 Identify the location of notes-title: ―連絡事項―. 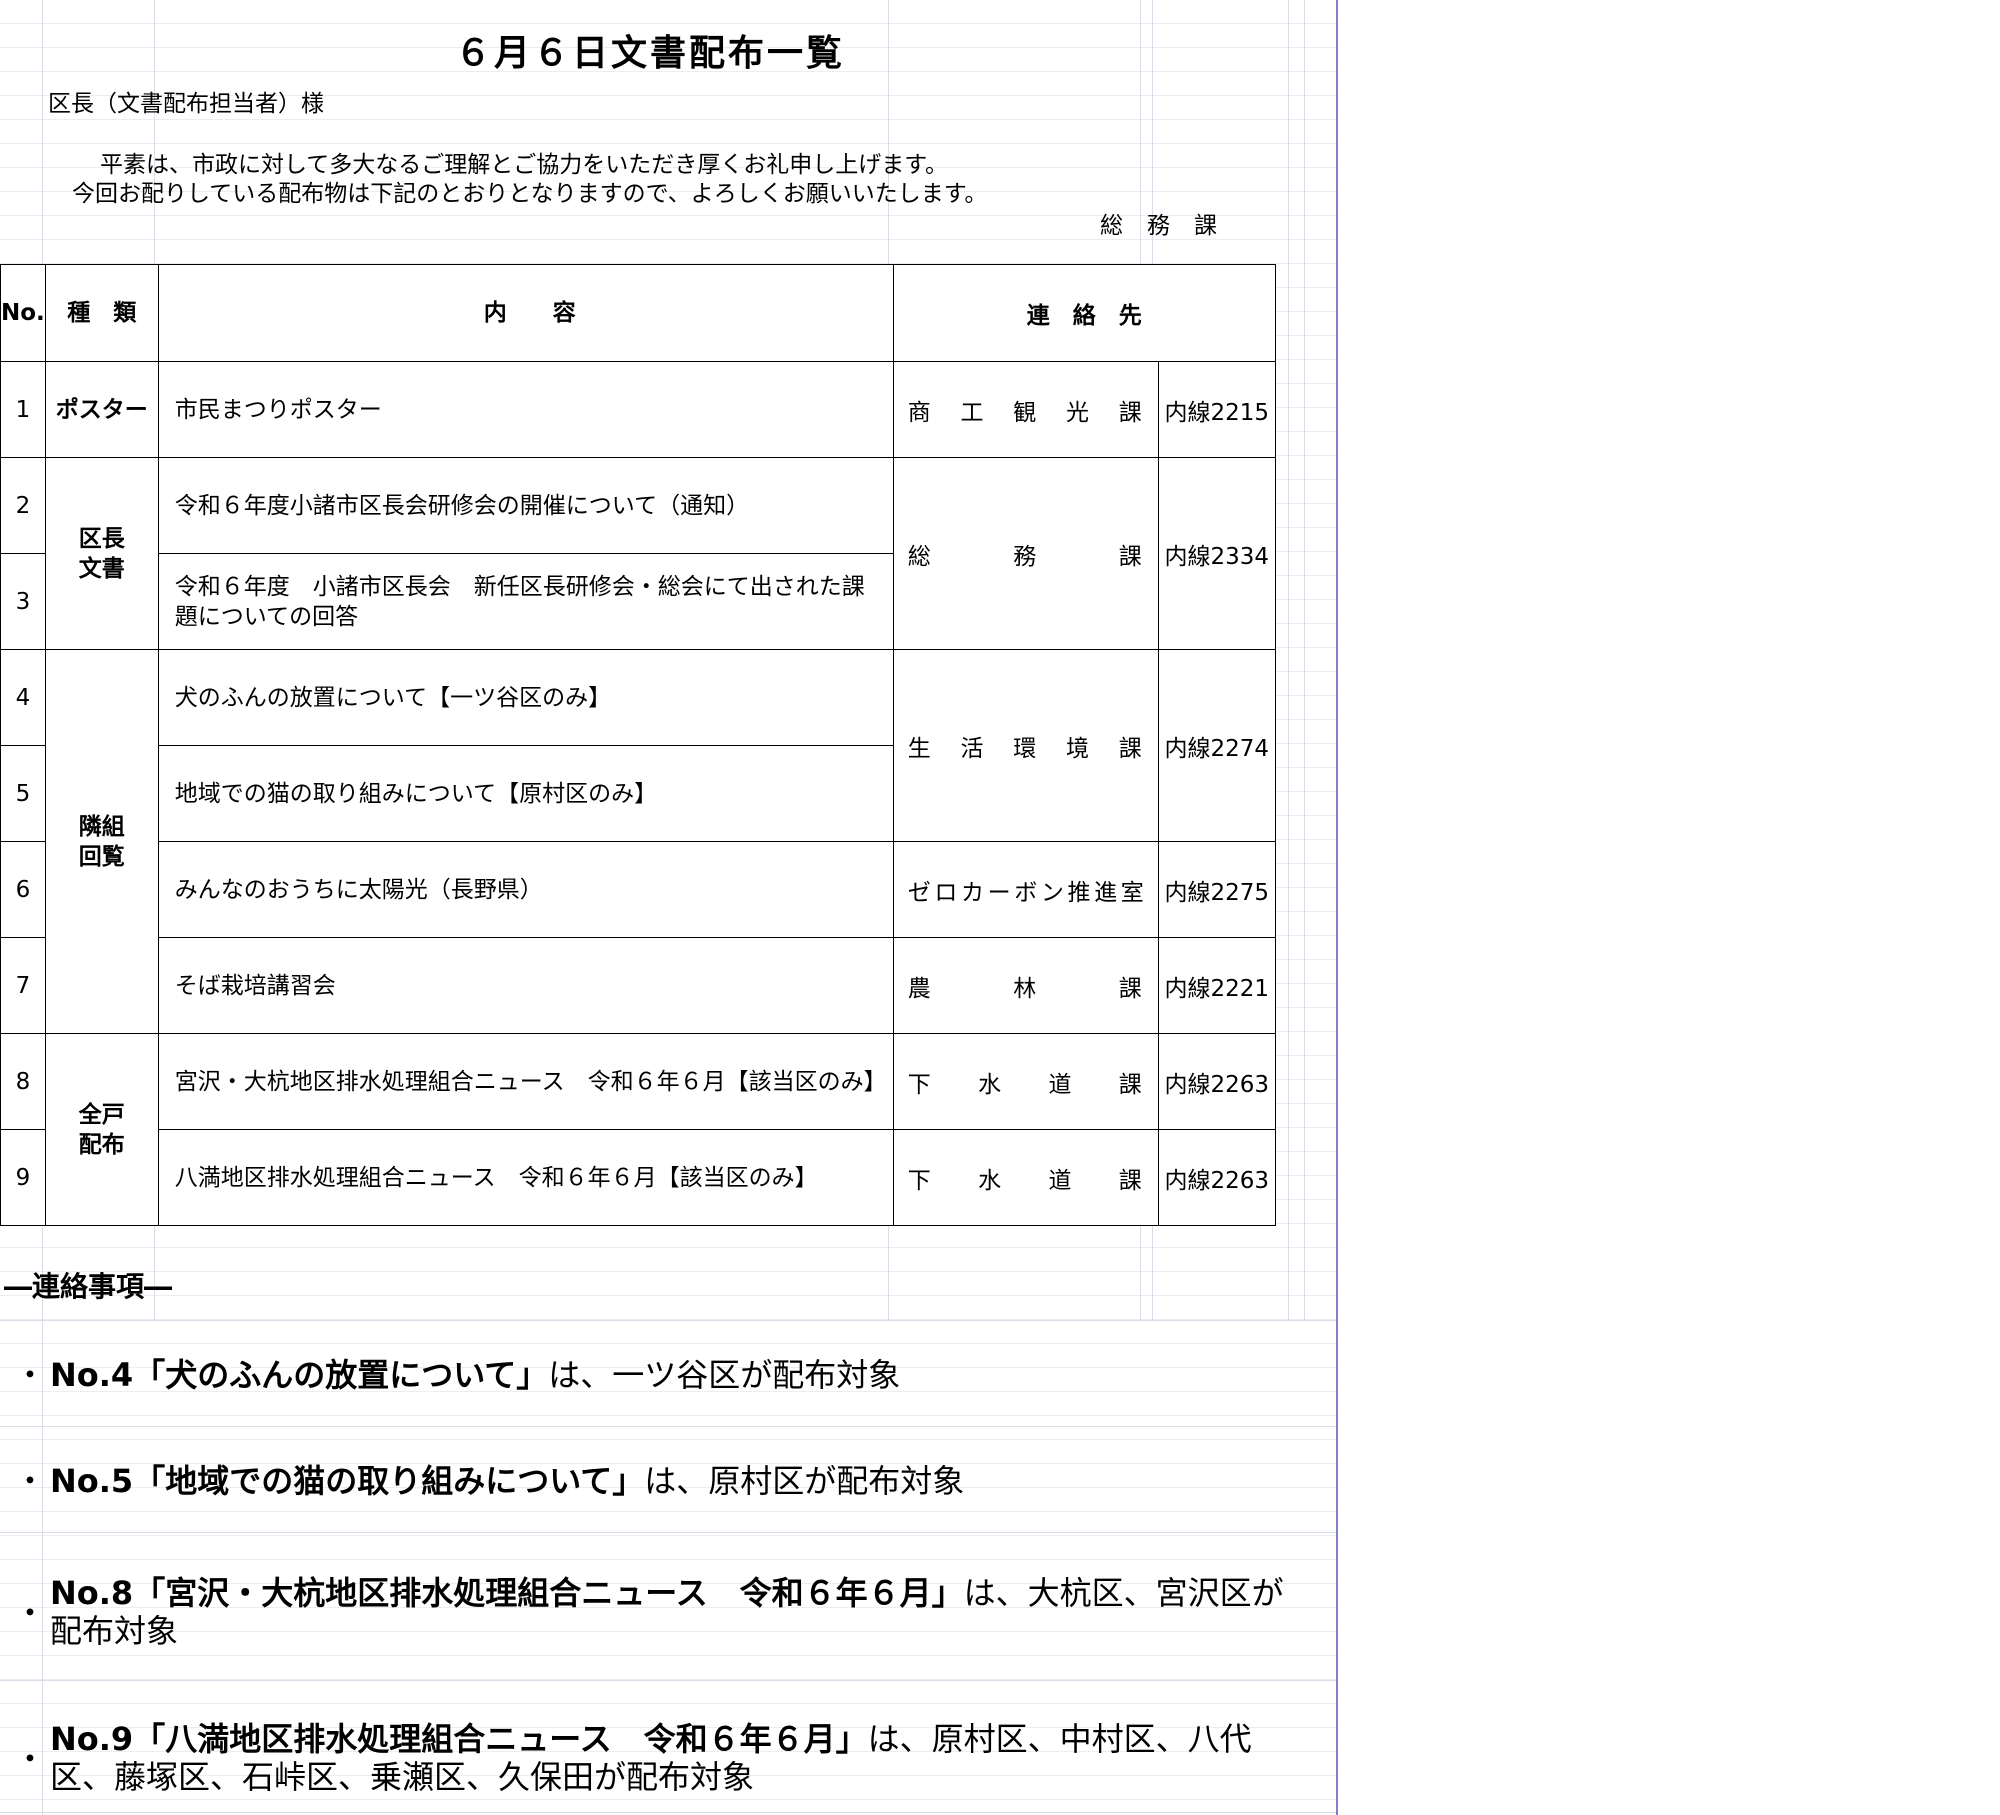
(88, 1286).